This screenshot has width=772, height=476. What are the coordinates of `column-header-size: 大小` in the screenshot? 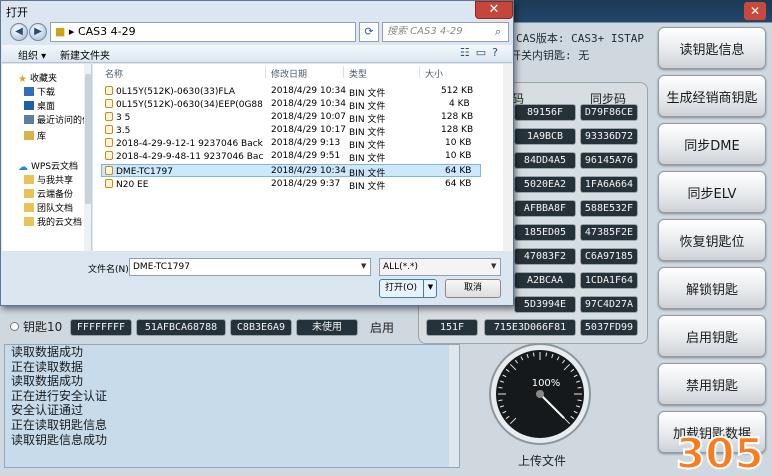 It's located at (434, 73).